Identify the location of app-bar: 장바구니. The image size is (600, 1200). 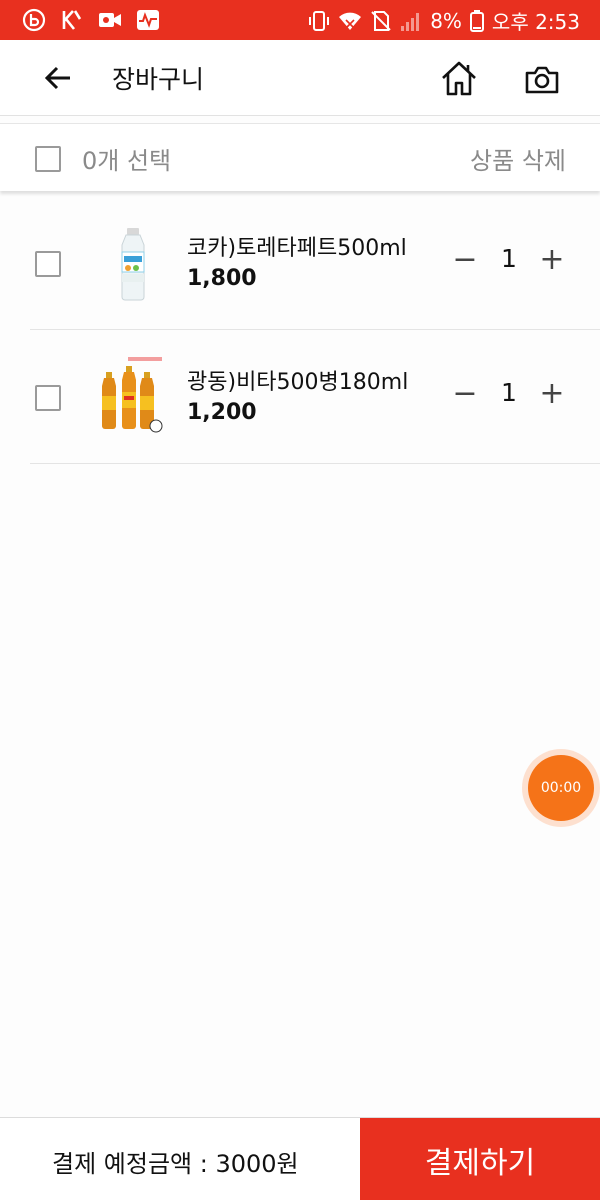
(300, 78).